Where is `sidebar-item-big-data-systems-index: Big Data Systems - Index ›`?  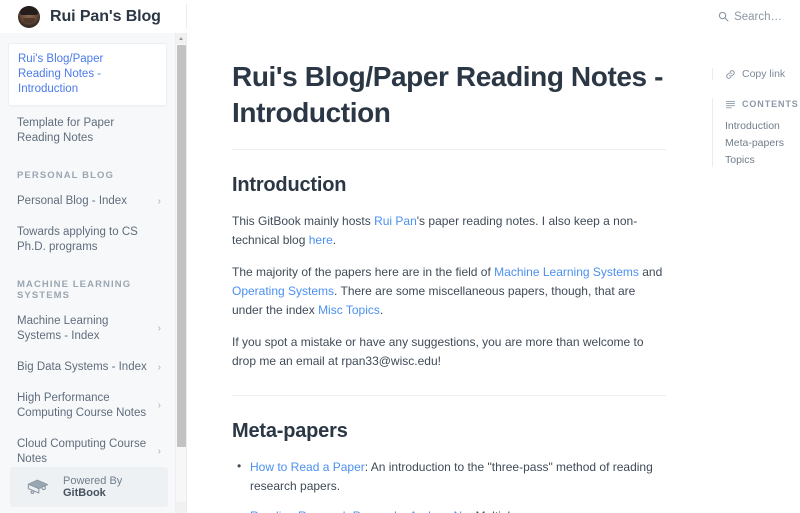
sidebar-item-big-data-systems-index: Big Data Systems - Index › is located at coordinates (87, 367).